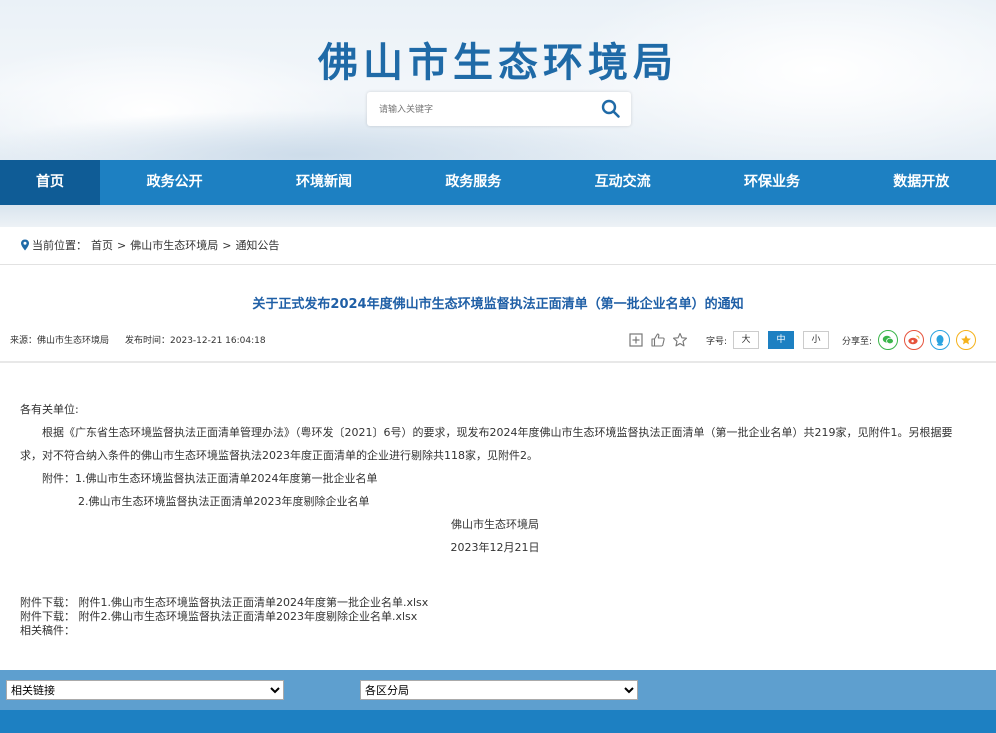 The image size is (996, 733). Describe the element at coordinates (914, 340) in the screenshot. I see `weibo-share-icon` at that location.